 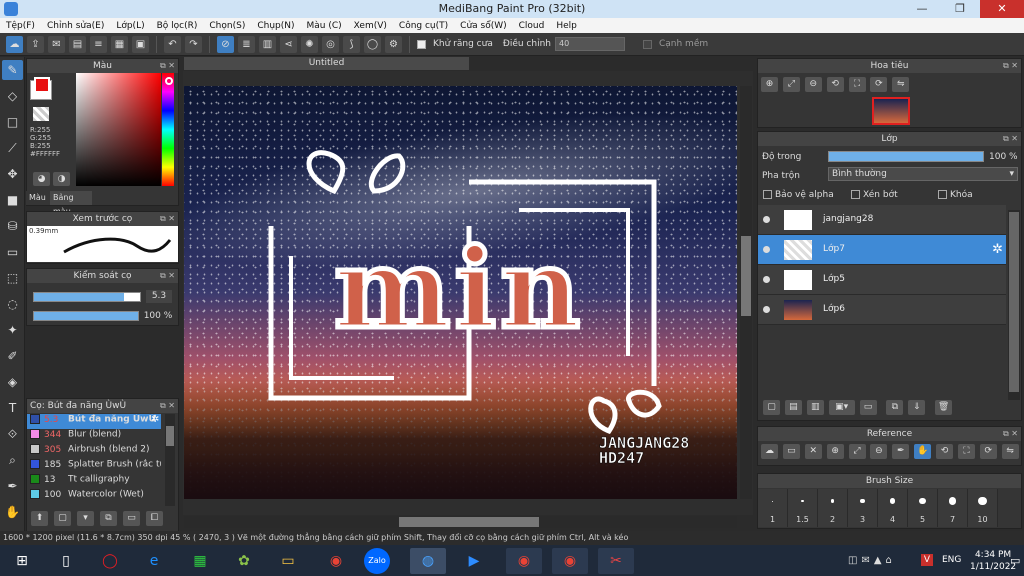 I want to click on rotate-left-icon: ⟲, so click(x=944, y=451).